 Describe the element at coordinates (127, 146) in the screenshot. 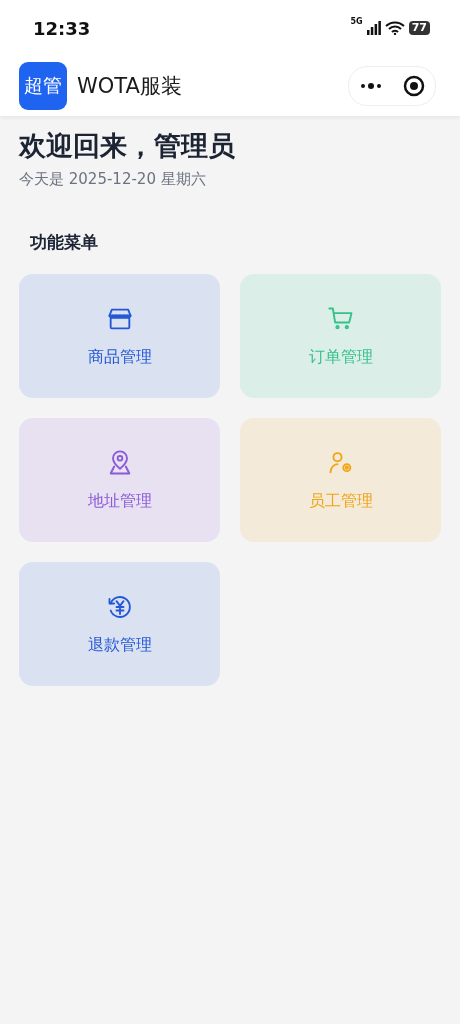

I see `welcome-title: 欢迎回来，管理员` at that location.